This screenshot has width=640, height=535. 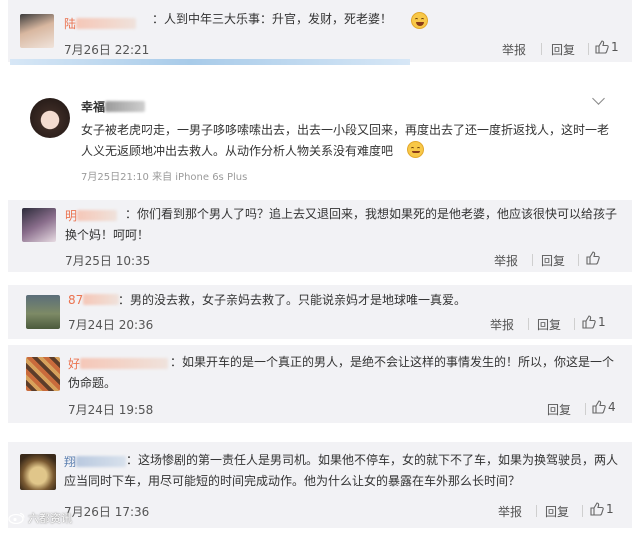 I want to click on like-button: 4, so click(x=604, y=407).